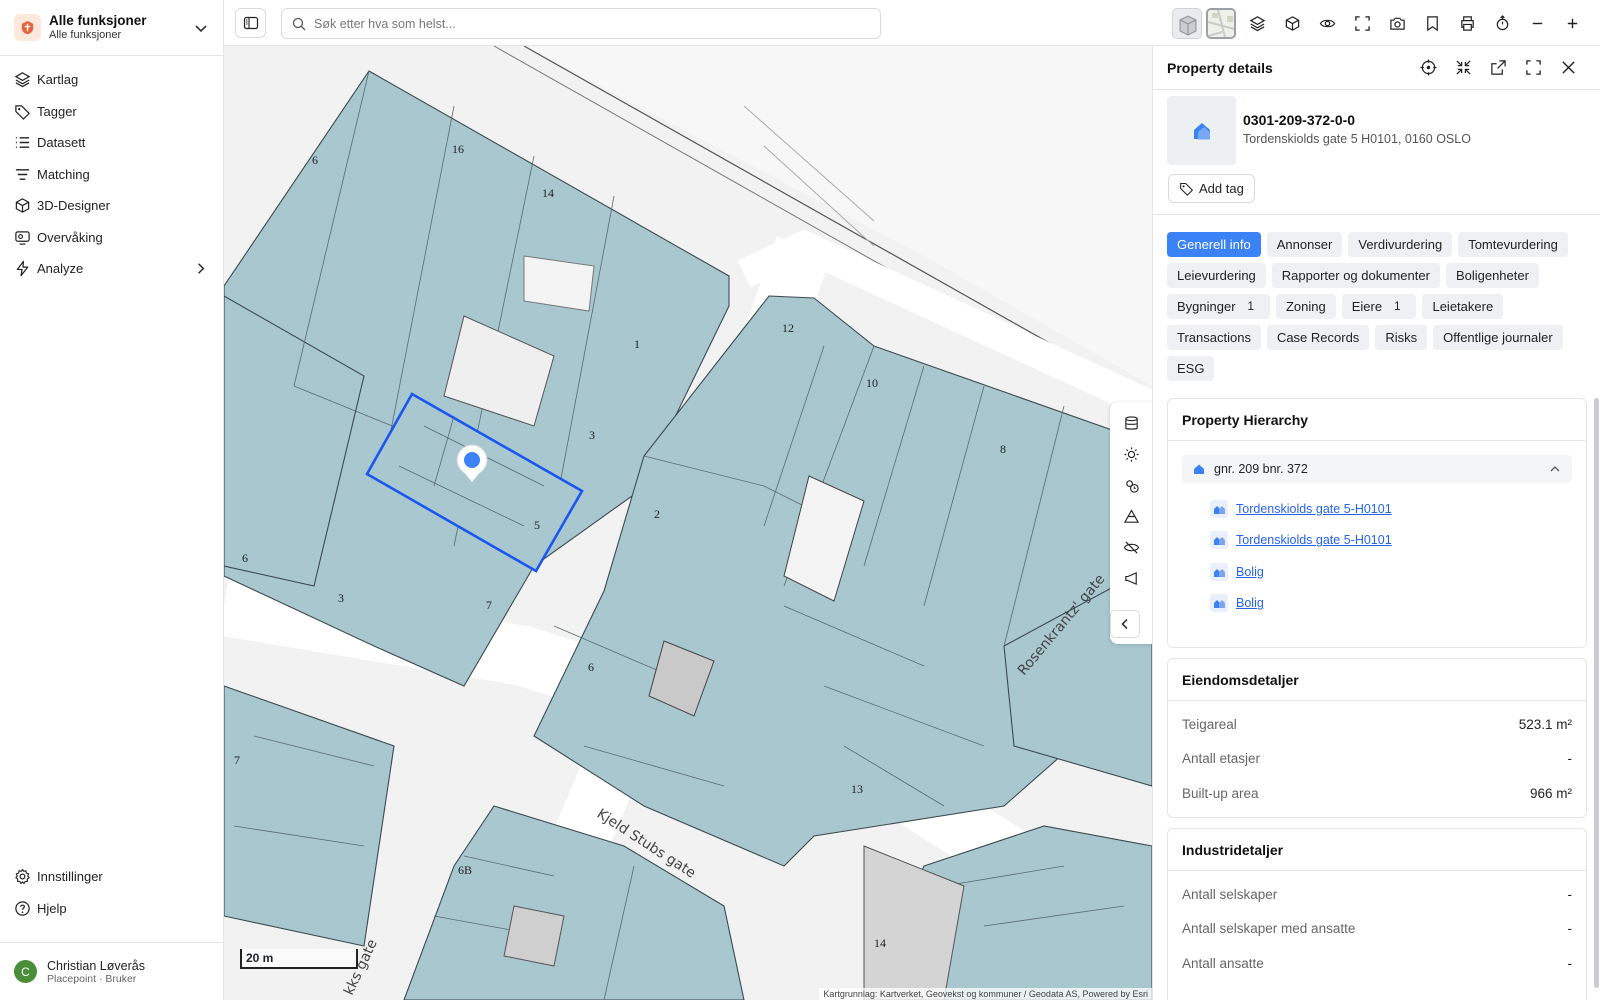 This screenshot has width=1600, height=1000. I want to click on tab-transactions: Transactions, so click(1214, 337).